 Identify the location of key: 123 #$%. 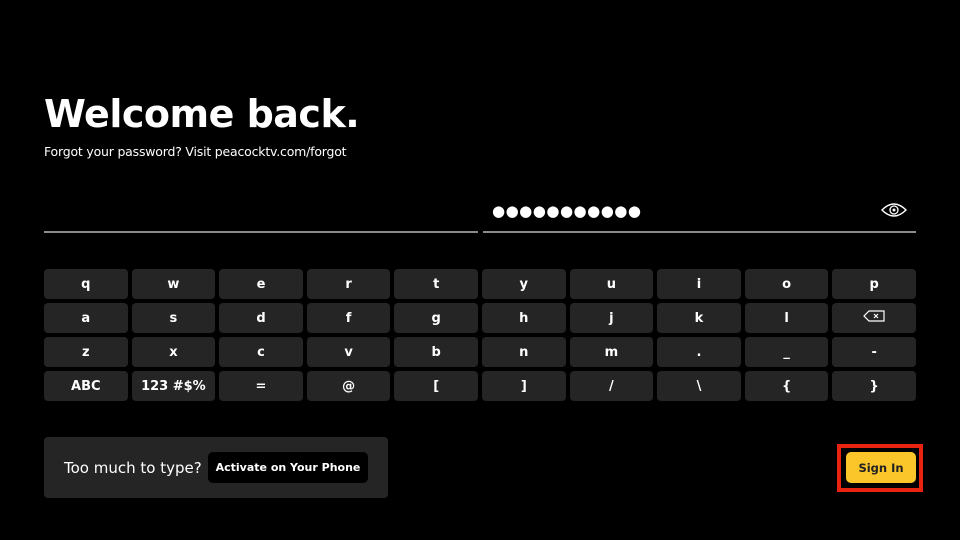
(173, 386).